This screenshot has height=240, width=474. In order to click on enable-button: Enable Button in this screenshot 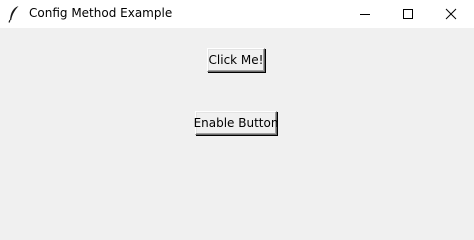, I will do `click(236, 123)`.